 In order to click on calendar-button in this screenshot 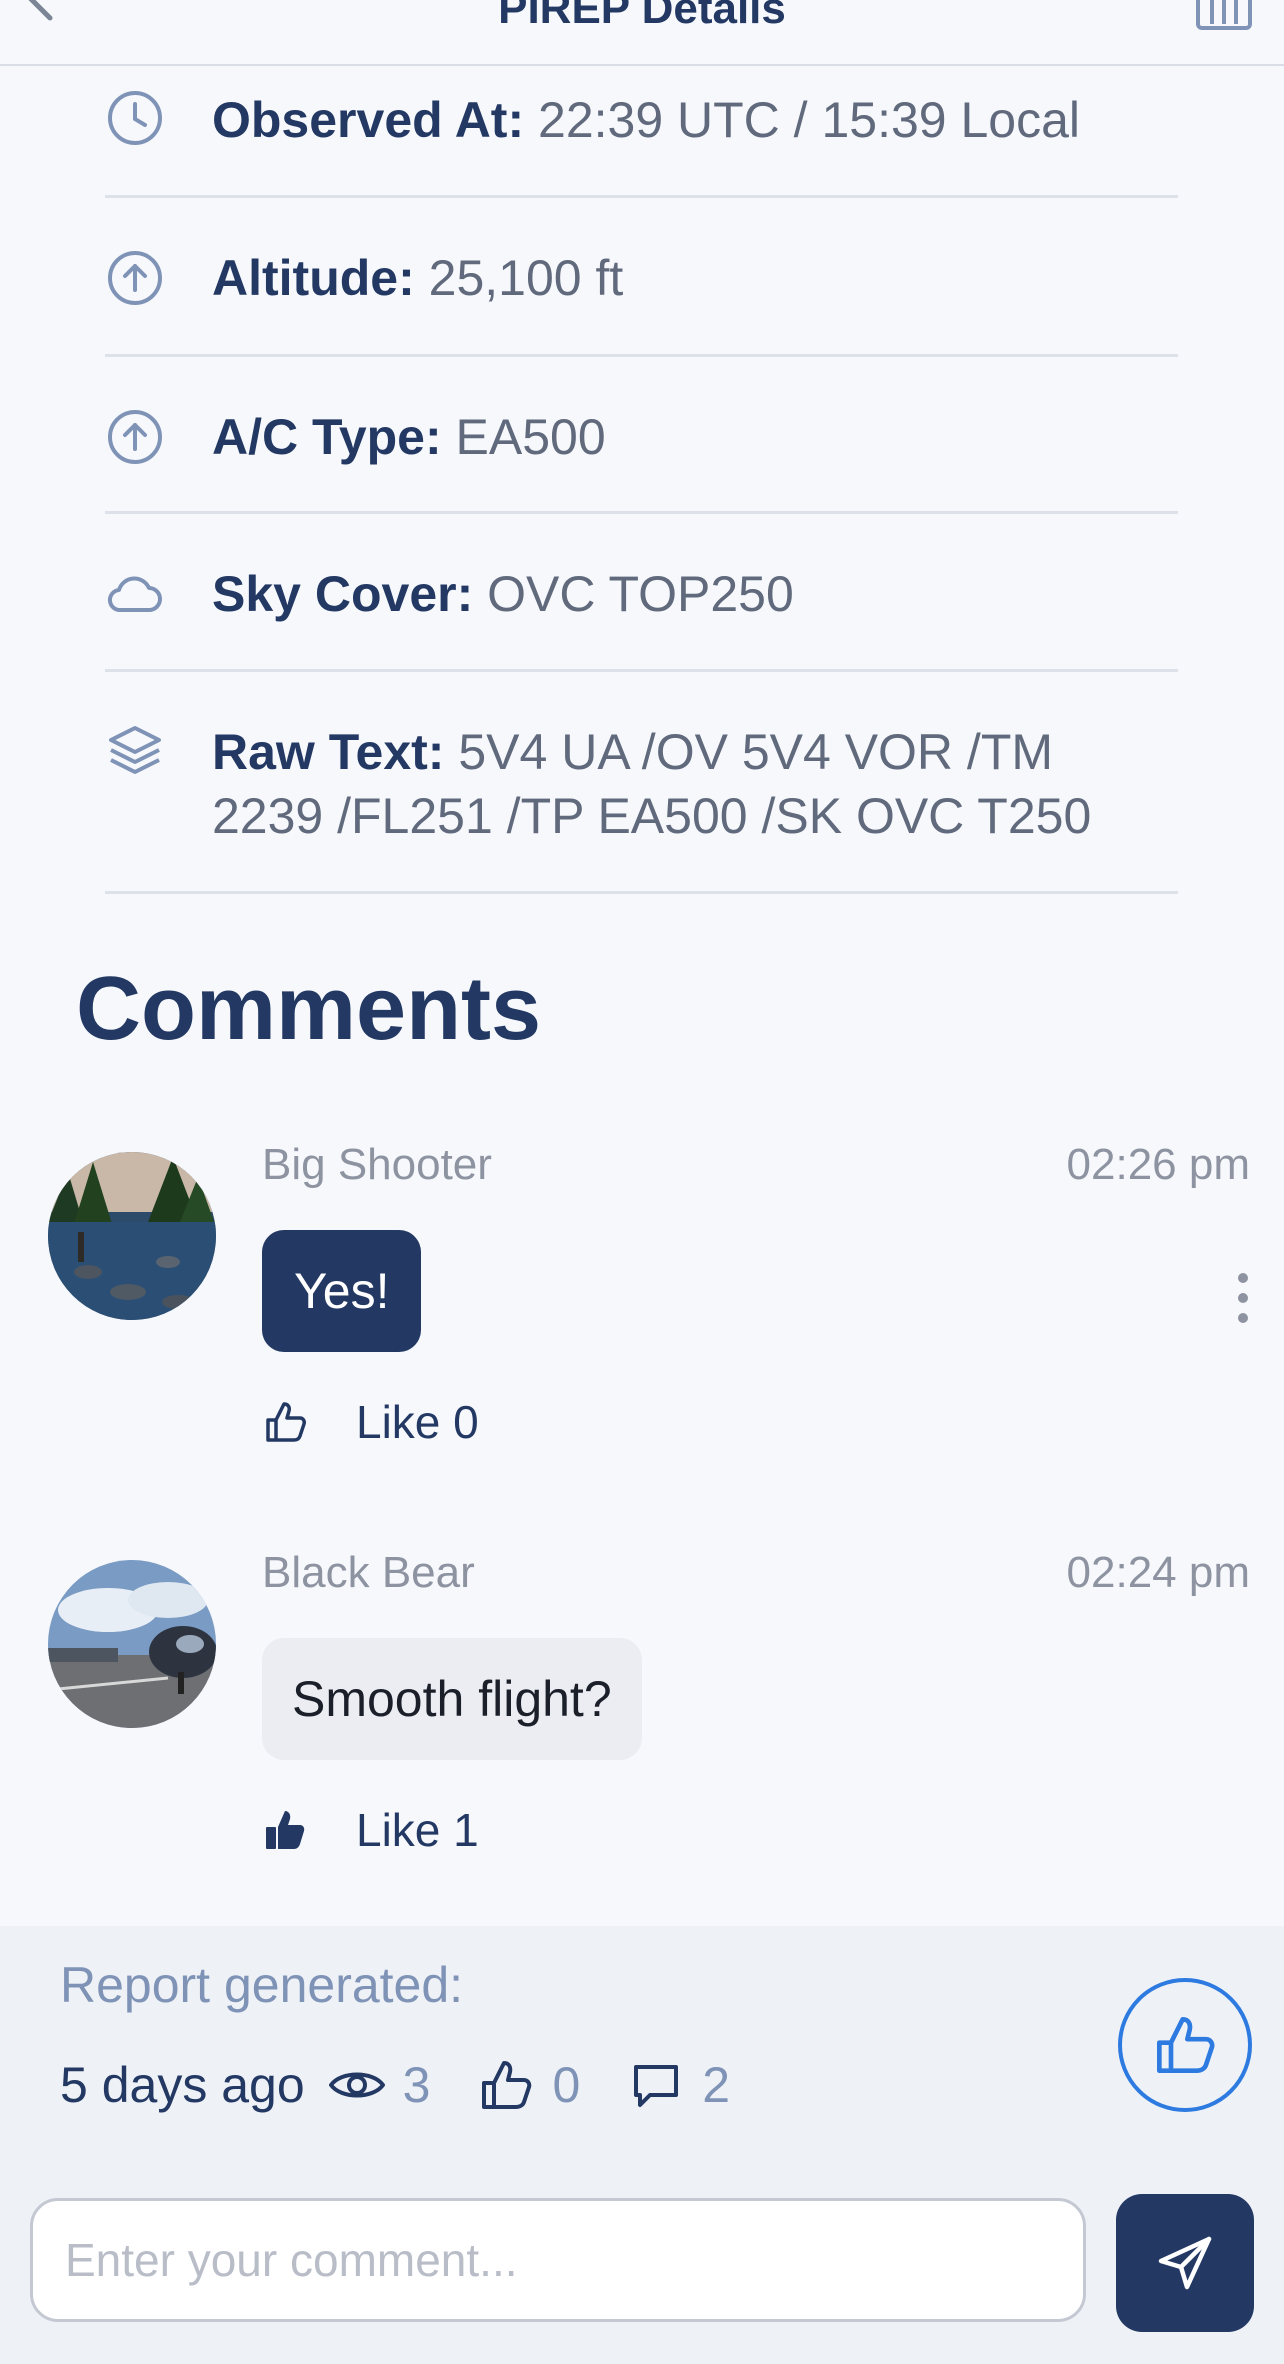, I will do `click(1224, 17)`.